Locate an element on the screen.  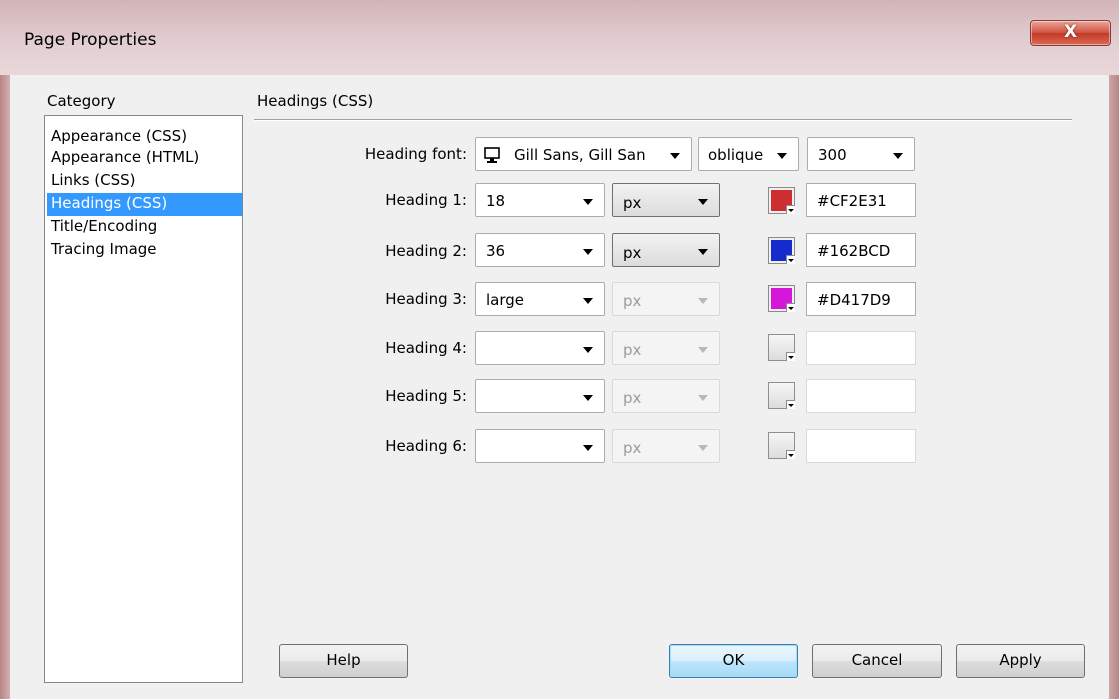
heading-1-unit-select: px is located at coordinates (666, 200).